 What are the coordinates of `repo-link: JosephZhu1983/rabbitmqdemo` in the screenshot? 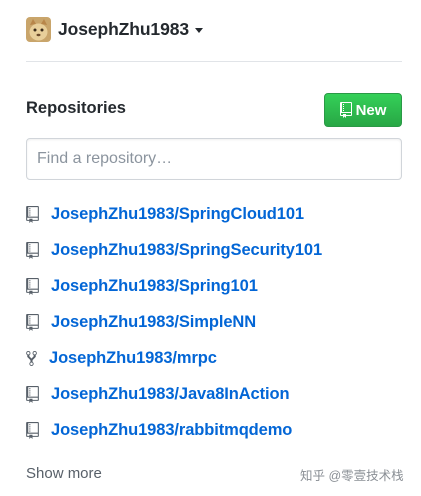 It's located at (171, 430).